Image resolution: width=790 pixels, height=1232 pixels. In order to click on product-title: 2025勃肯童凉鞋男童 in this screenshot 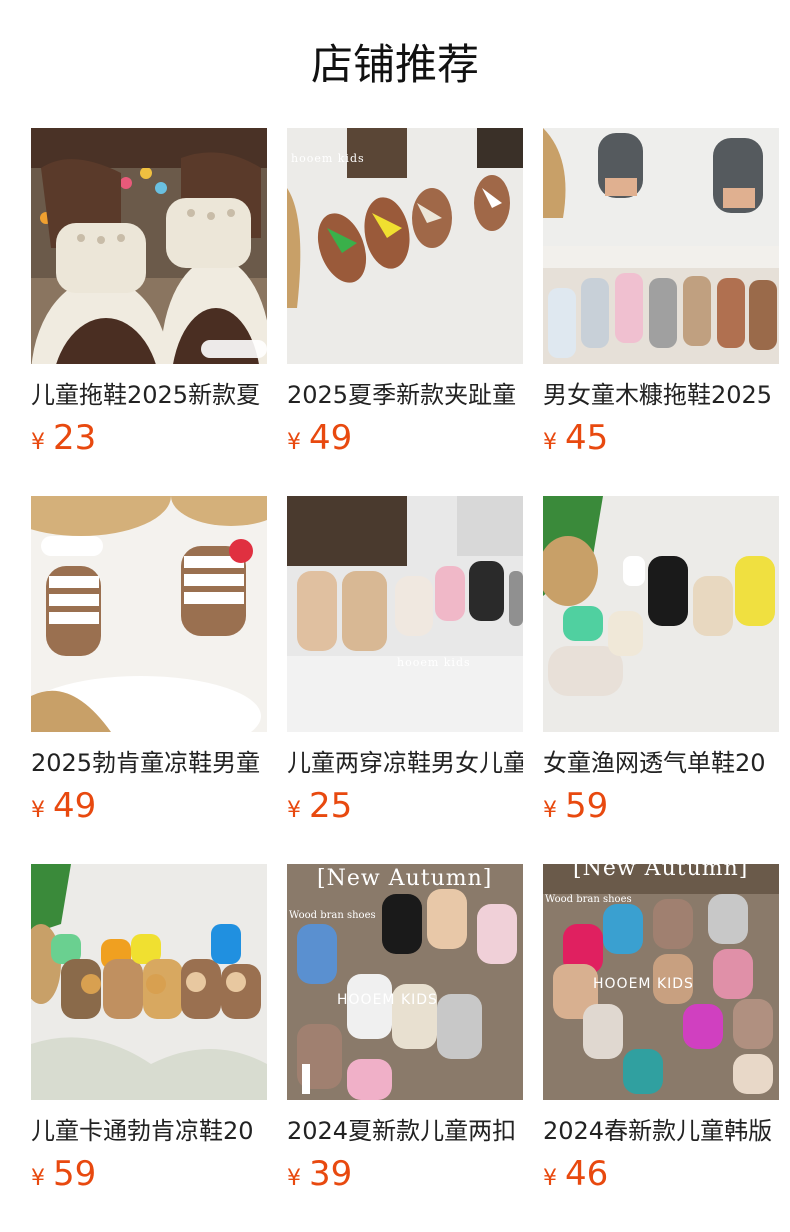, I will do `click(149, 763)`.